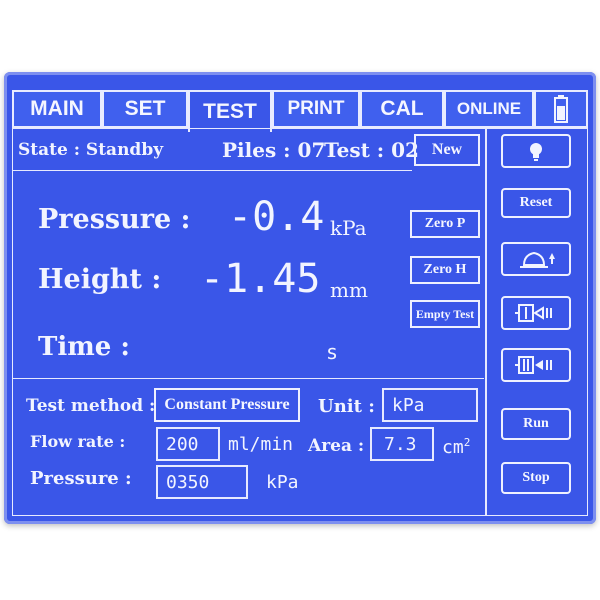 Image resolution: width=600 pixels, height=600 pixels. What do you see at coordinates (349, 290) in the screenshot?
I see `height-unit: mm` at bounding box center [349, 290].